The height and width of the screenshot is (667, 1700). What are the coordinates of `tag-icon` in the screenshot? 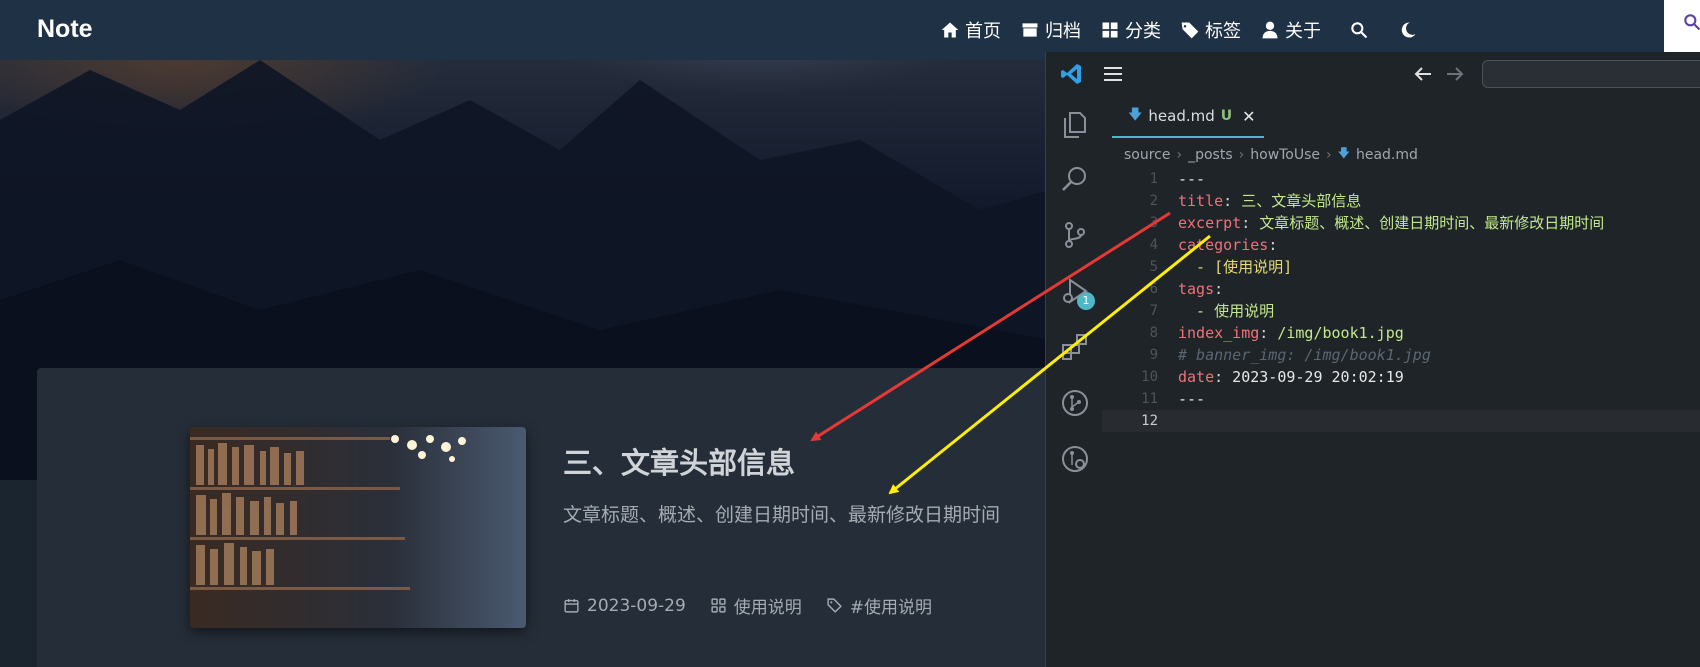 It's located at (834, 605).